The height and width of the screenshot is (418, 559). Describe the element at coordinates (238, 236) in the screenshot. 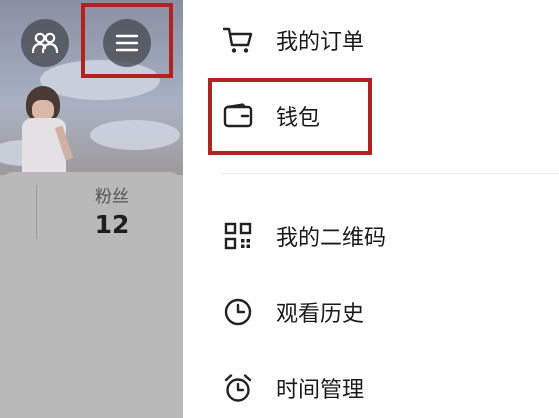

I see `qrcode-icon` at that location.